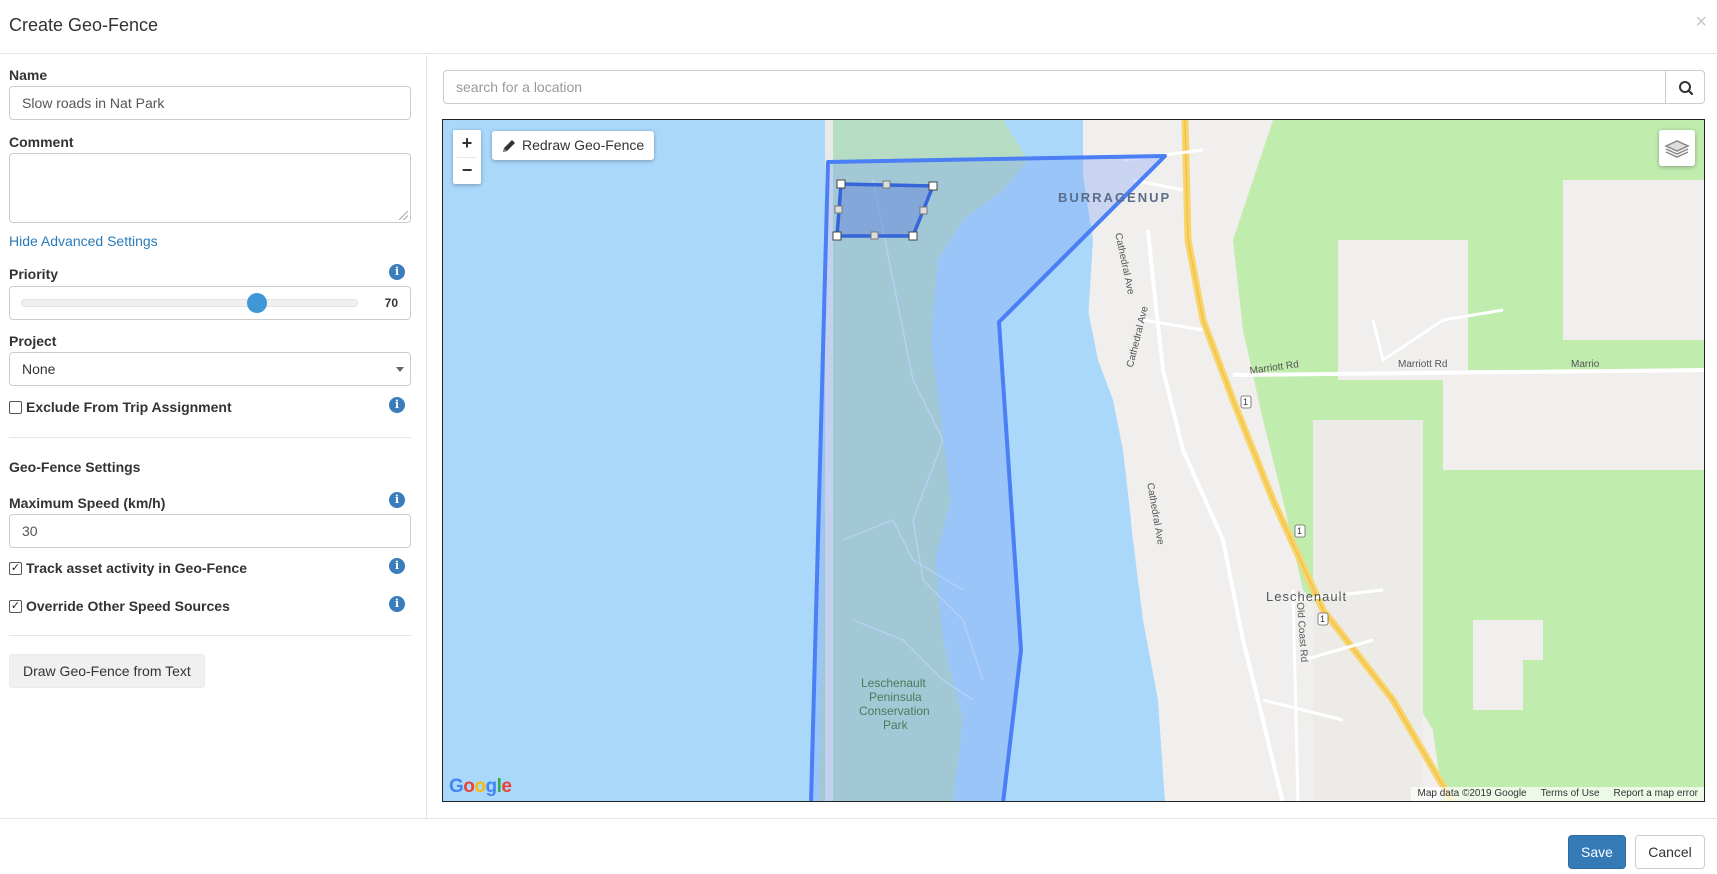 The height and width of the screenshot is (874, 1717). What do you see at coordinates (893, 683) in the screenshot?
I see `map-label-park-1: Leschenault` at bounding box center [893, 683].